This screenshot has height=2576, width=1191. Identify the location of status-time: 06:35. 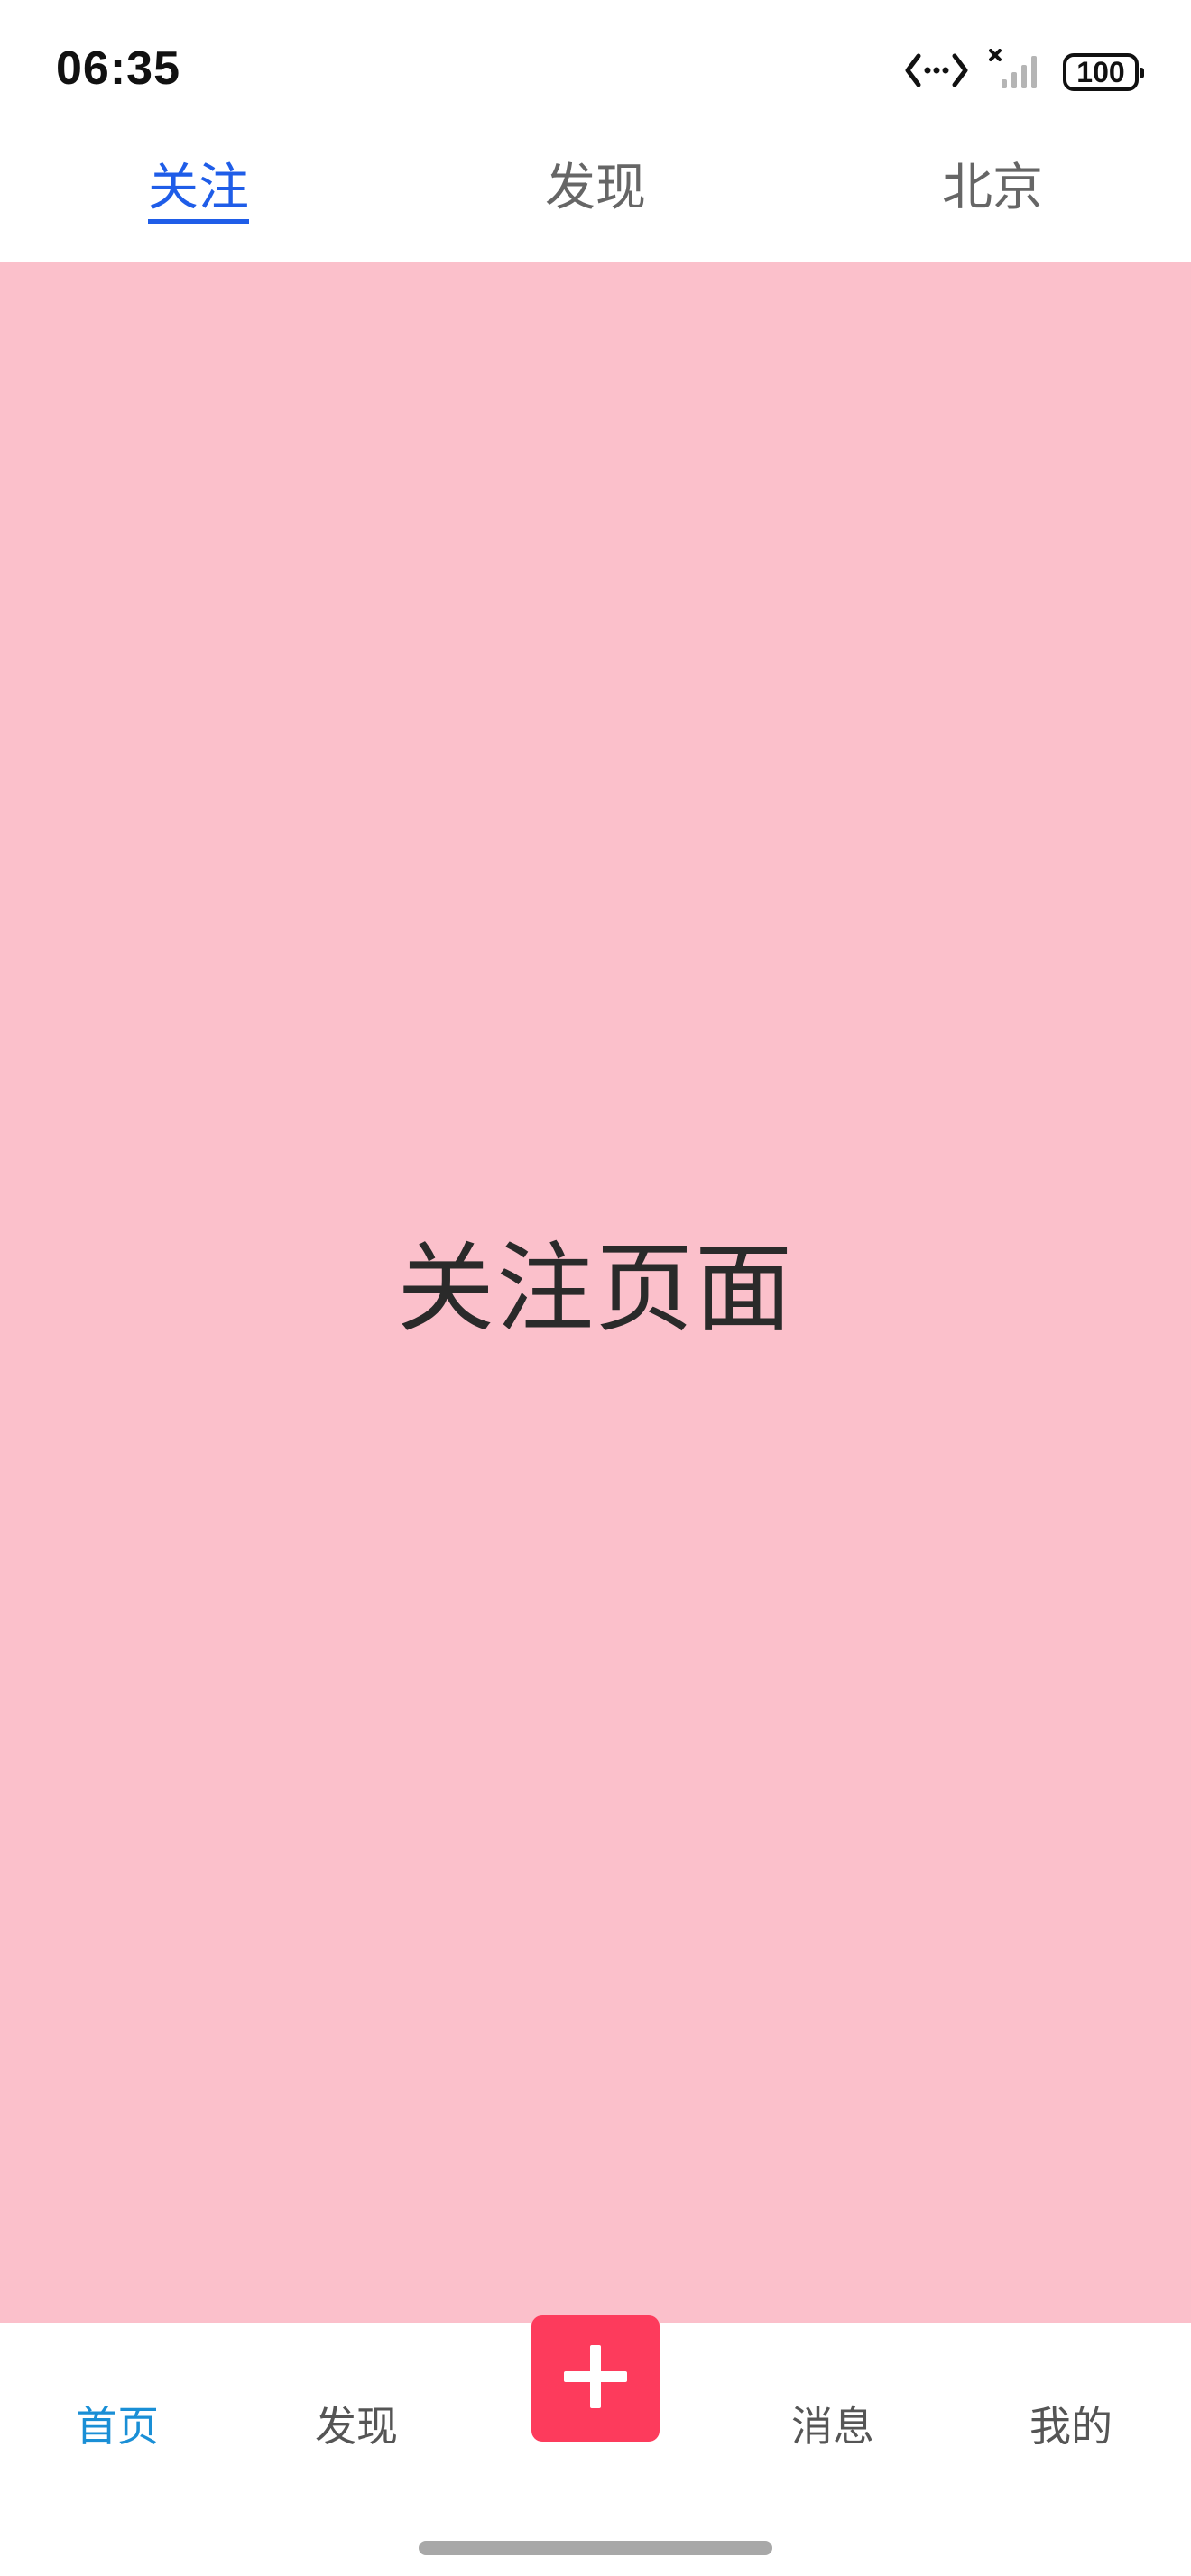
(118, 68).